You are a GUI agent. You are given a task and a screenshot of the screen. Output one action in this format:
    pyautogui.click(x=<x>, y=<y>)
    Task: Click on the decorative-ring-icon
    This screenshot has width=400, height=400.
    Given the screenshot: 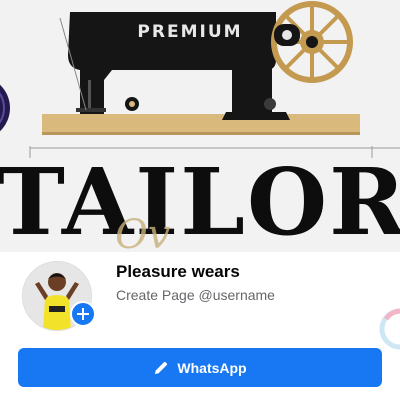 What is the action you would take?
    pyautogui.click(x=389, y=329)
    